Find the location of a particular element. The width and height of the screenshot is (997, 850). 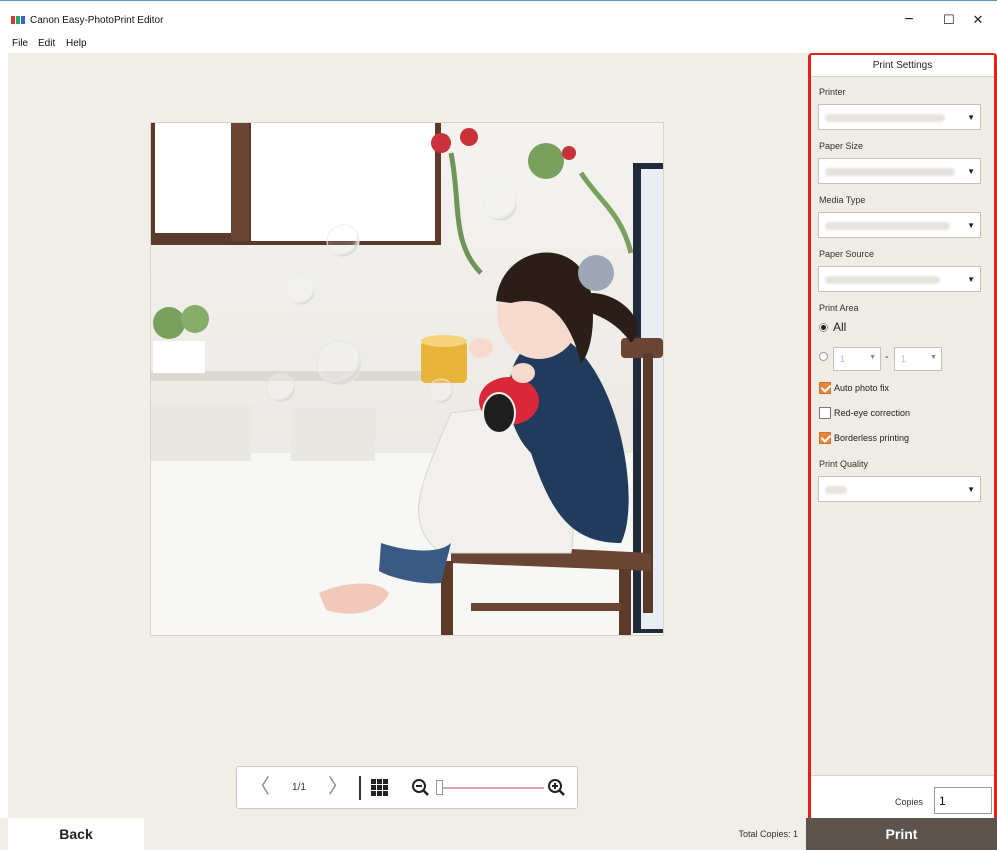

page-indicator: 1/1 is located at coordinates (299, 787).